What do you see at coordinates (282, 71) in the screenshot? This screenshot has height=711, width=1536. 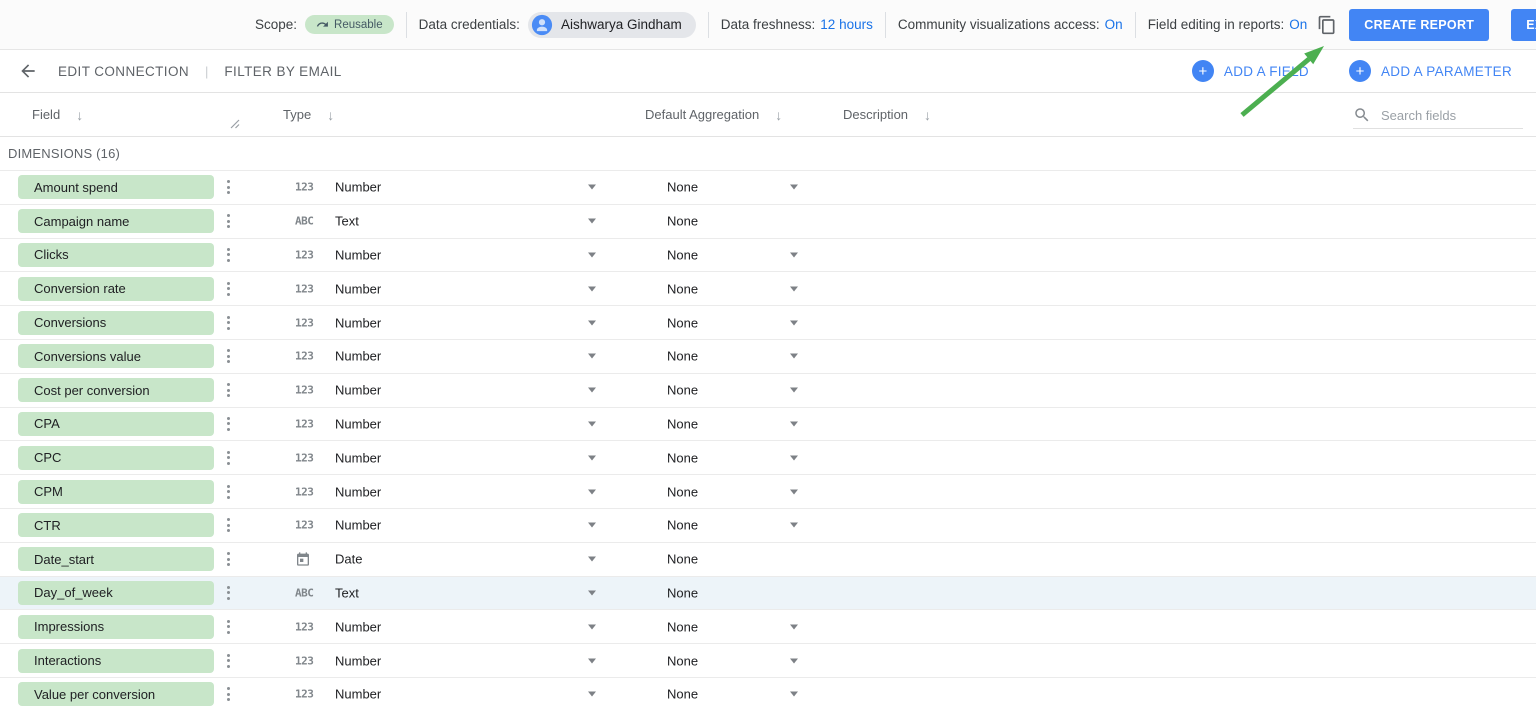 I see `filter-by-email-button: FILTER BY EMAIL` at bounding box center [282, 71].